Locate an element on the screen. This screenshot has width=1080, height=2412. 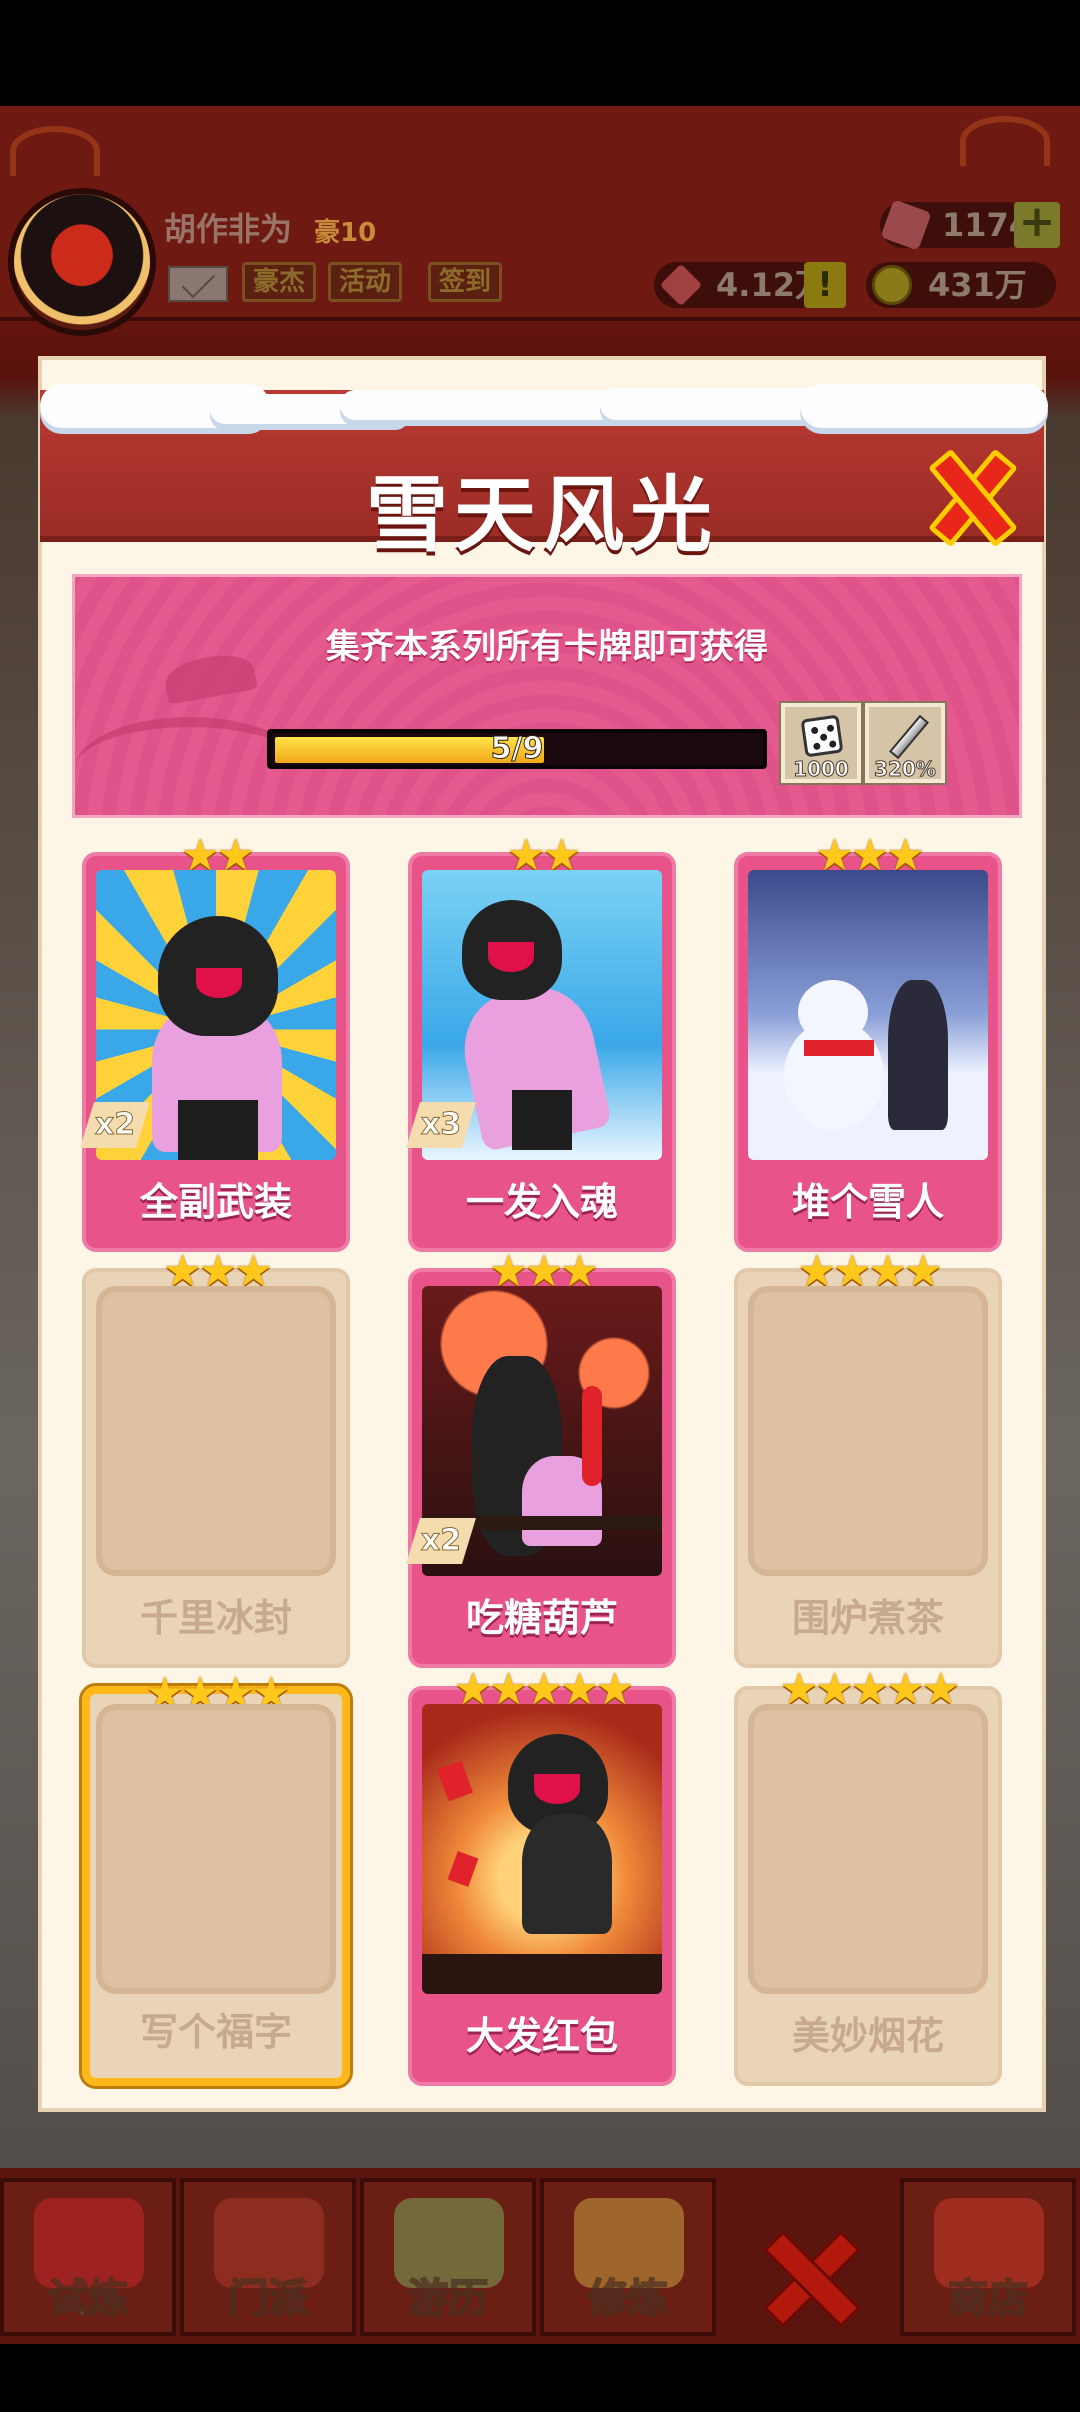
card-name: 写个福字 is located at coordinates (215, 2032).